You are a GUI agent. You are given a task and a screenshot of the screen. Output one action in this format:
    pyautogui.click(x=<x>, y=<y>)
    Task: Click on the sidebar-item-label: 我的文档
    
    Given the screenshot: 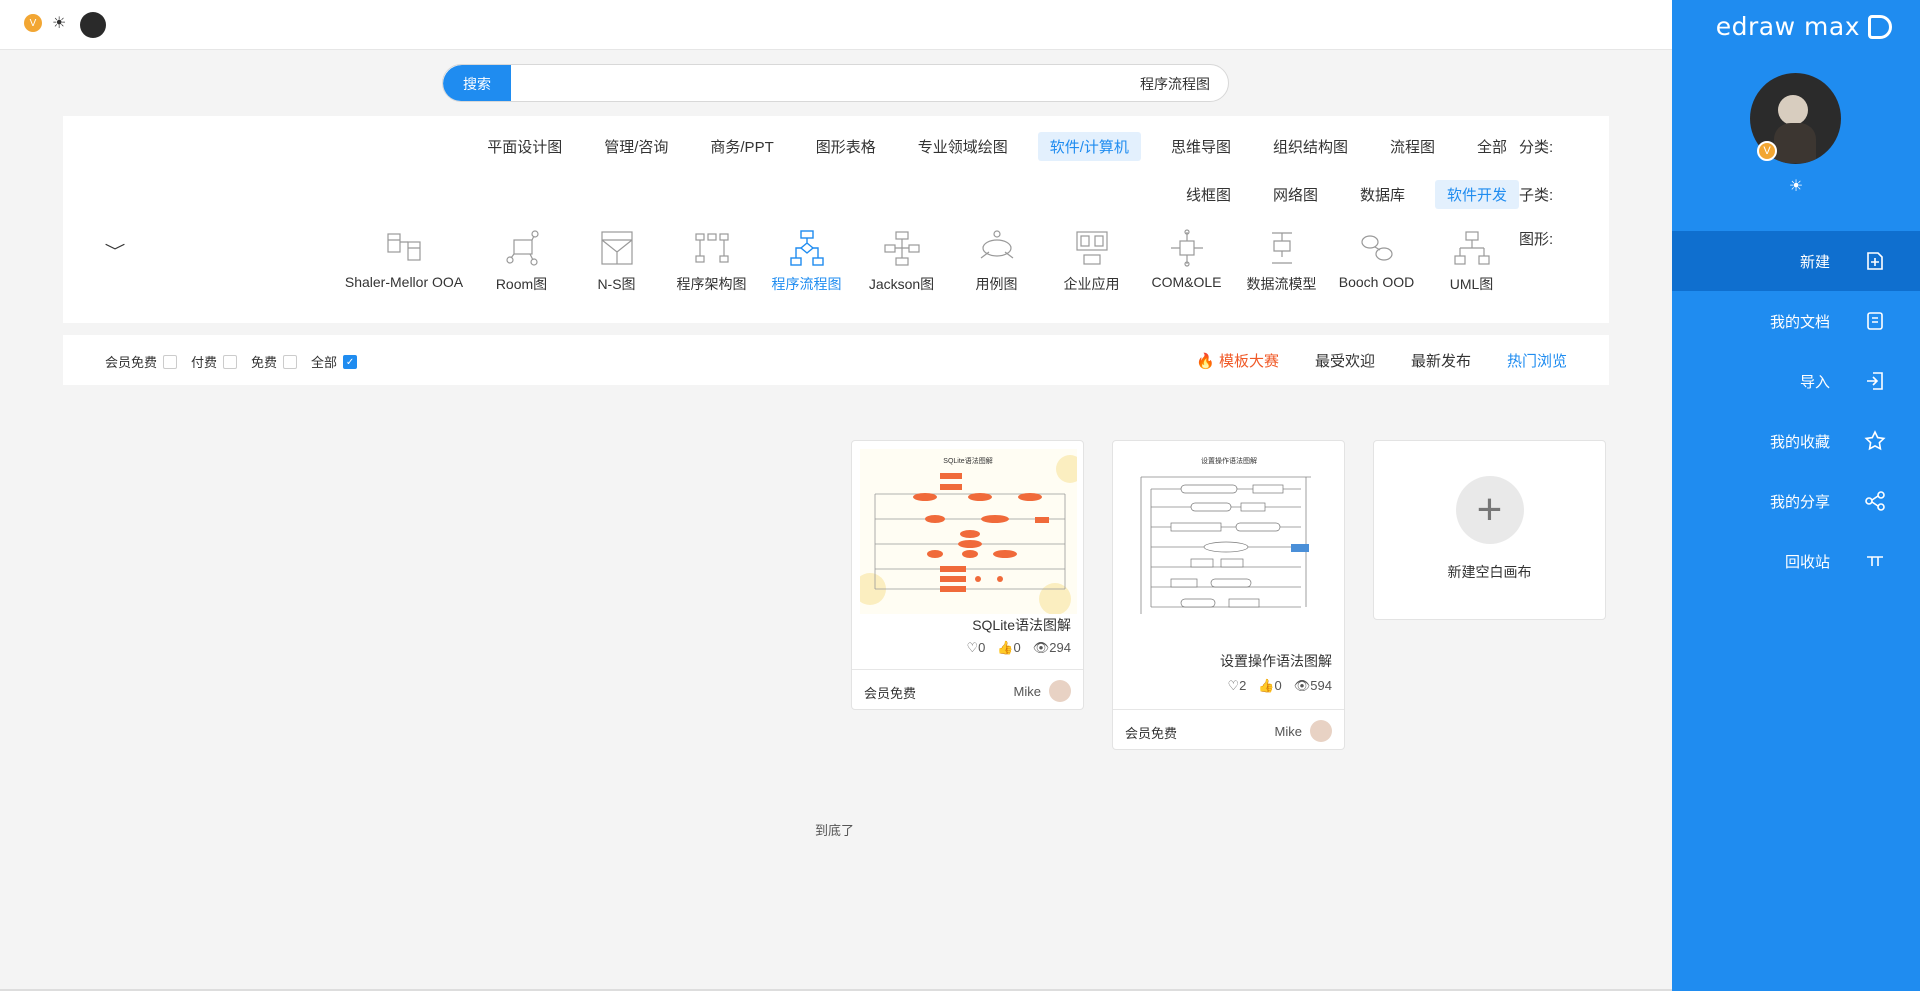 What is the action you would take?
    pyautogui.click(x=1799, y=322)
    